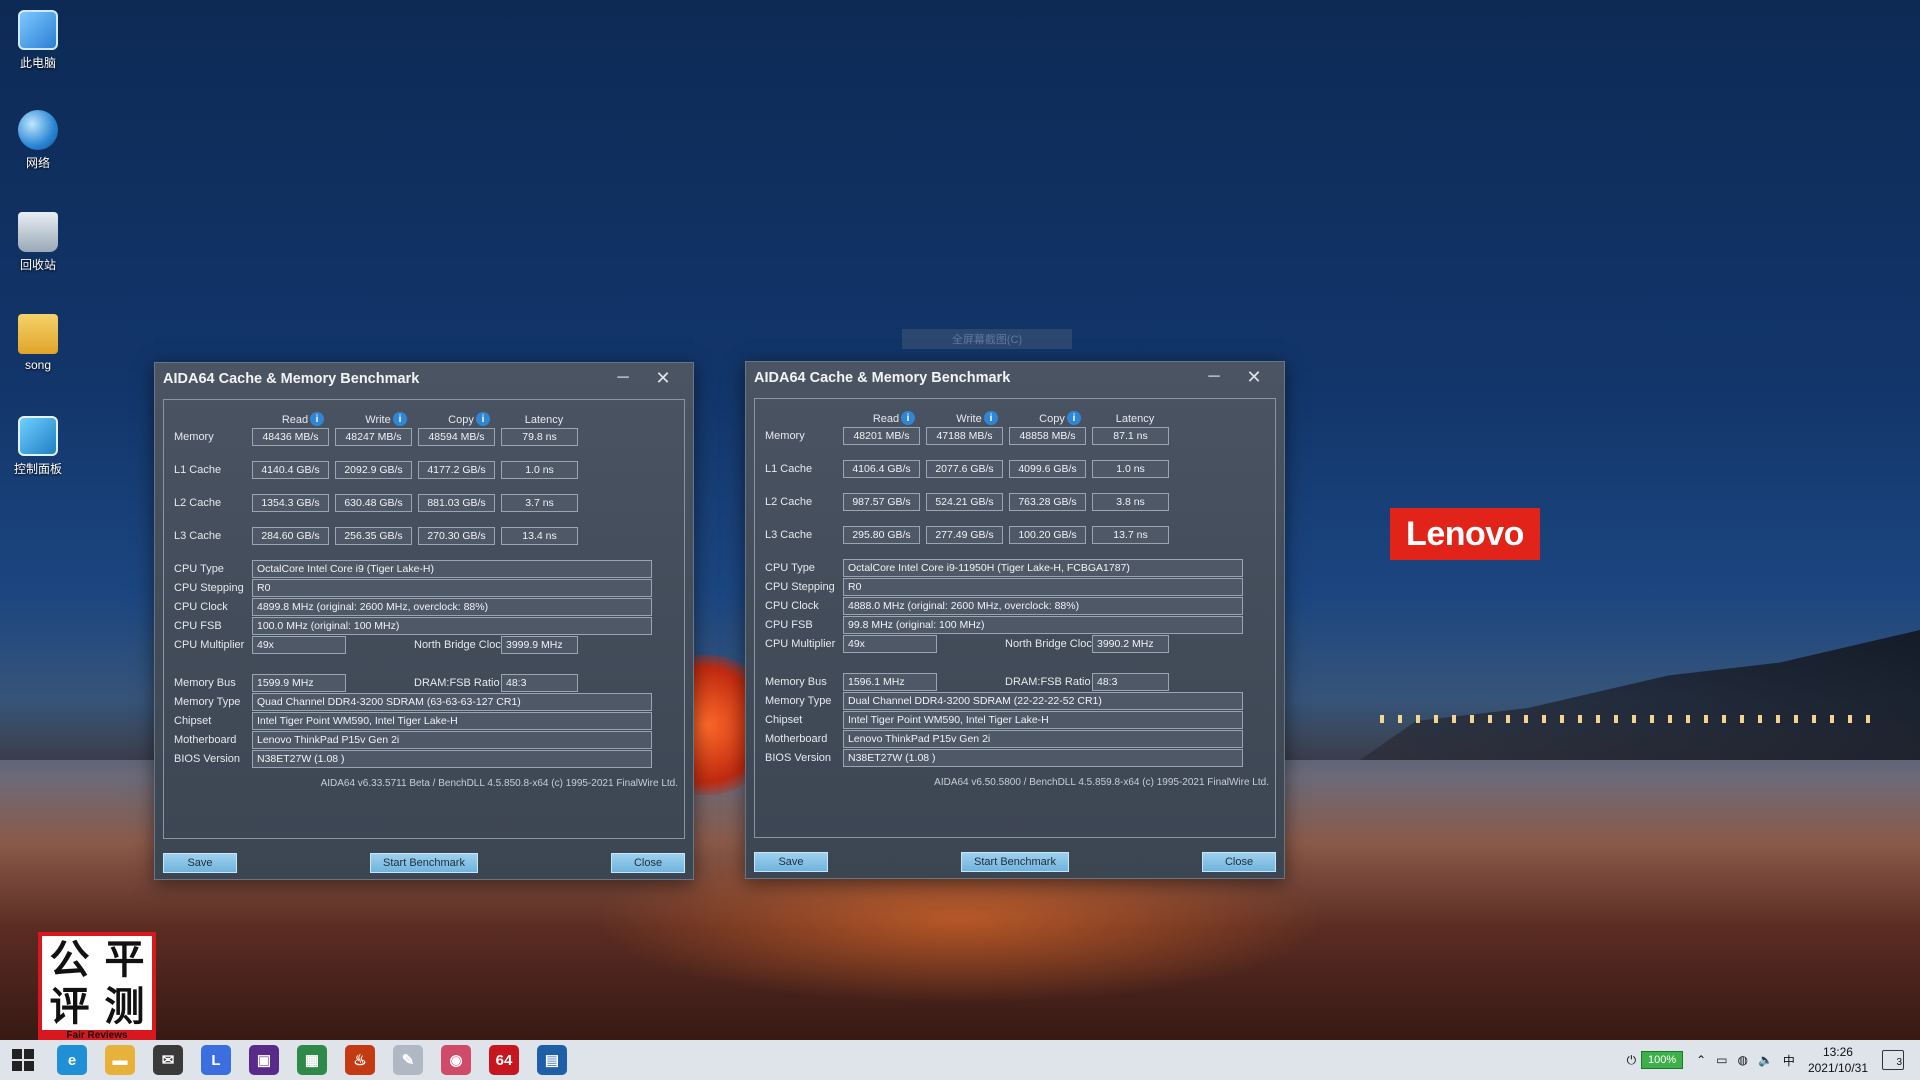 This screenshot has width=1920, height=1080. What do you see at coordinates (360, 1060) in the screenshot?
I see `furmark-icon: ♨` at bounding box center [360, 1060].